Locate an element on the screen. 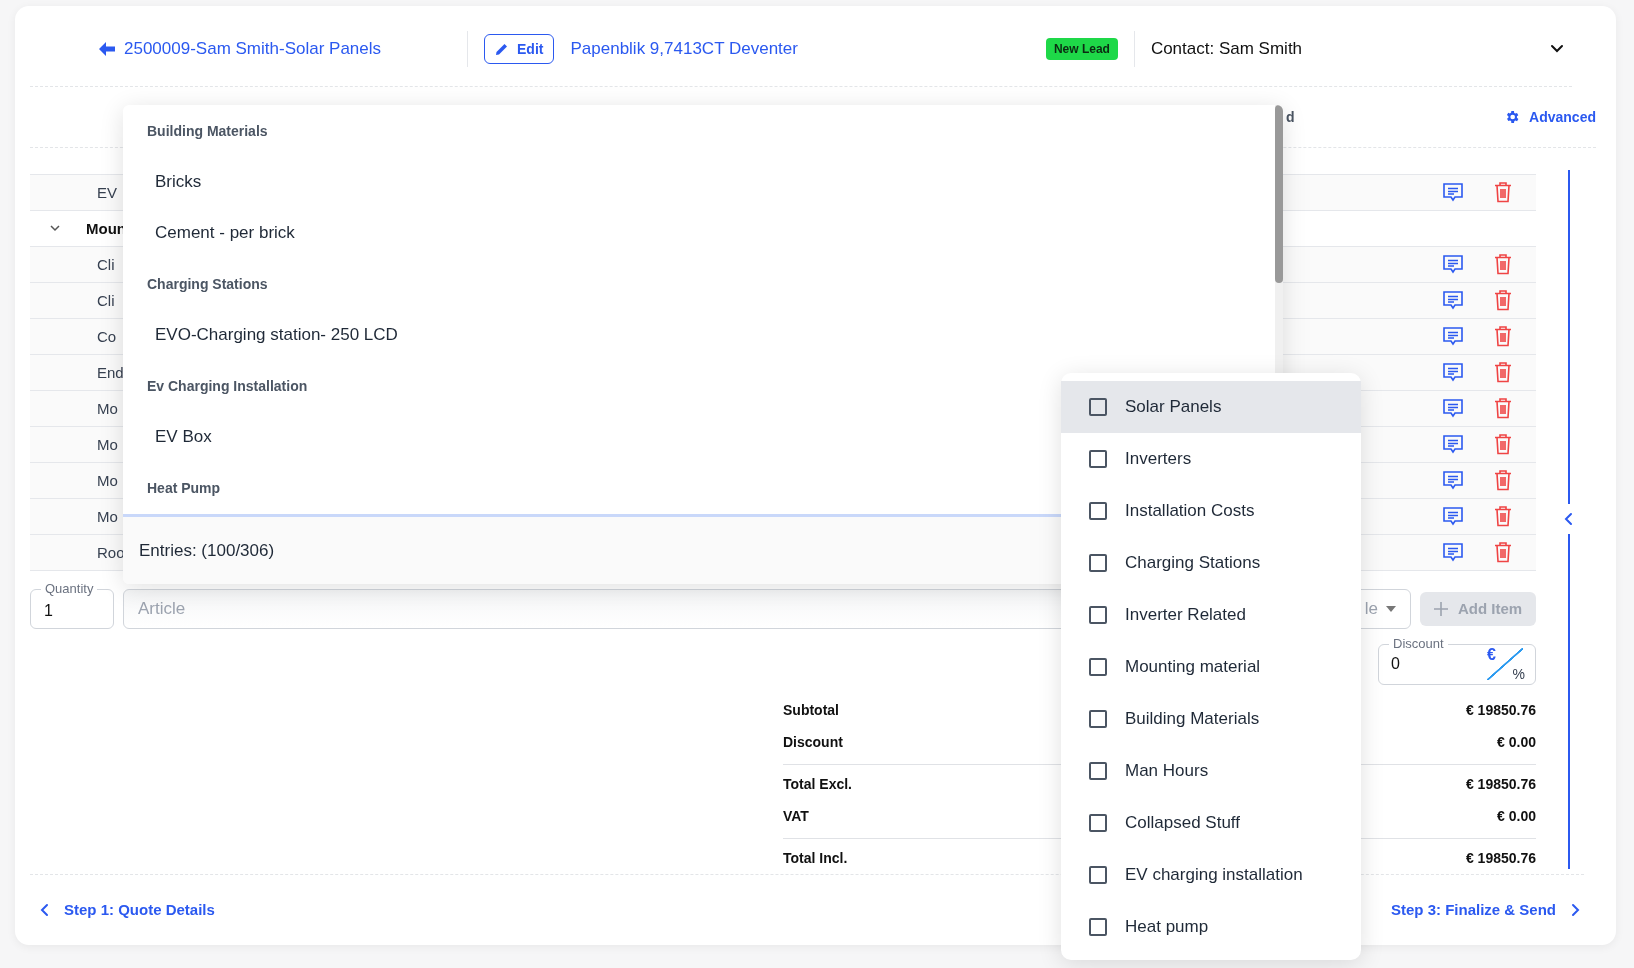 The image size is (1634, 968). settings-icon is located at coordinates (1512, 116).